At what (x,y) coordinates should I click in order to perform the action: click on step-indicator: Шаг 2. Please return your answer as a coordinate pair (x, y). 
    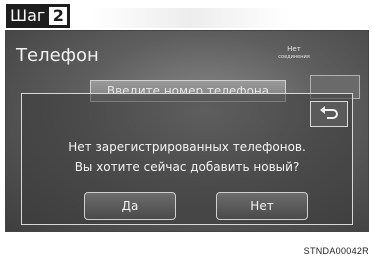
    Looking at the image, I should click on (38, 16).